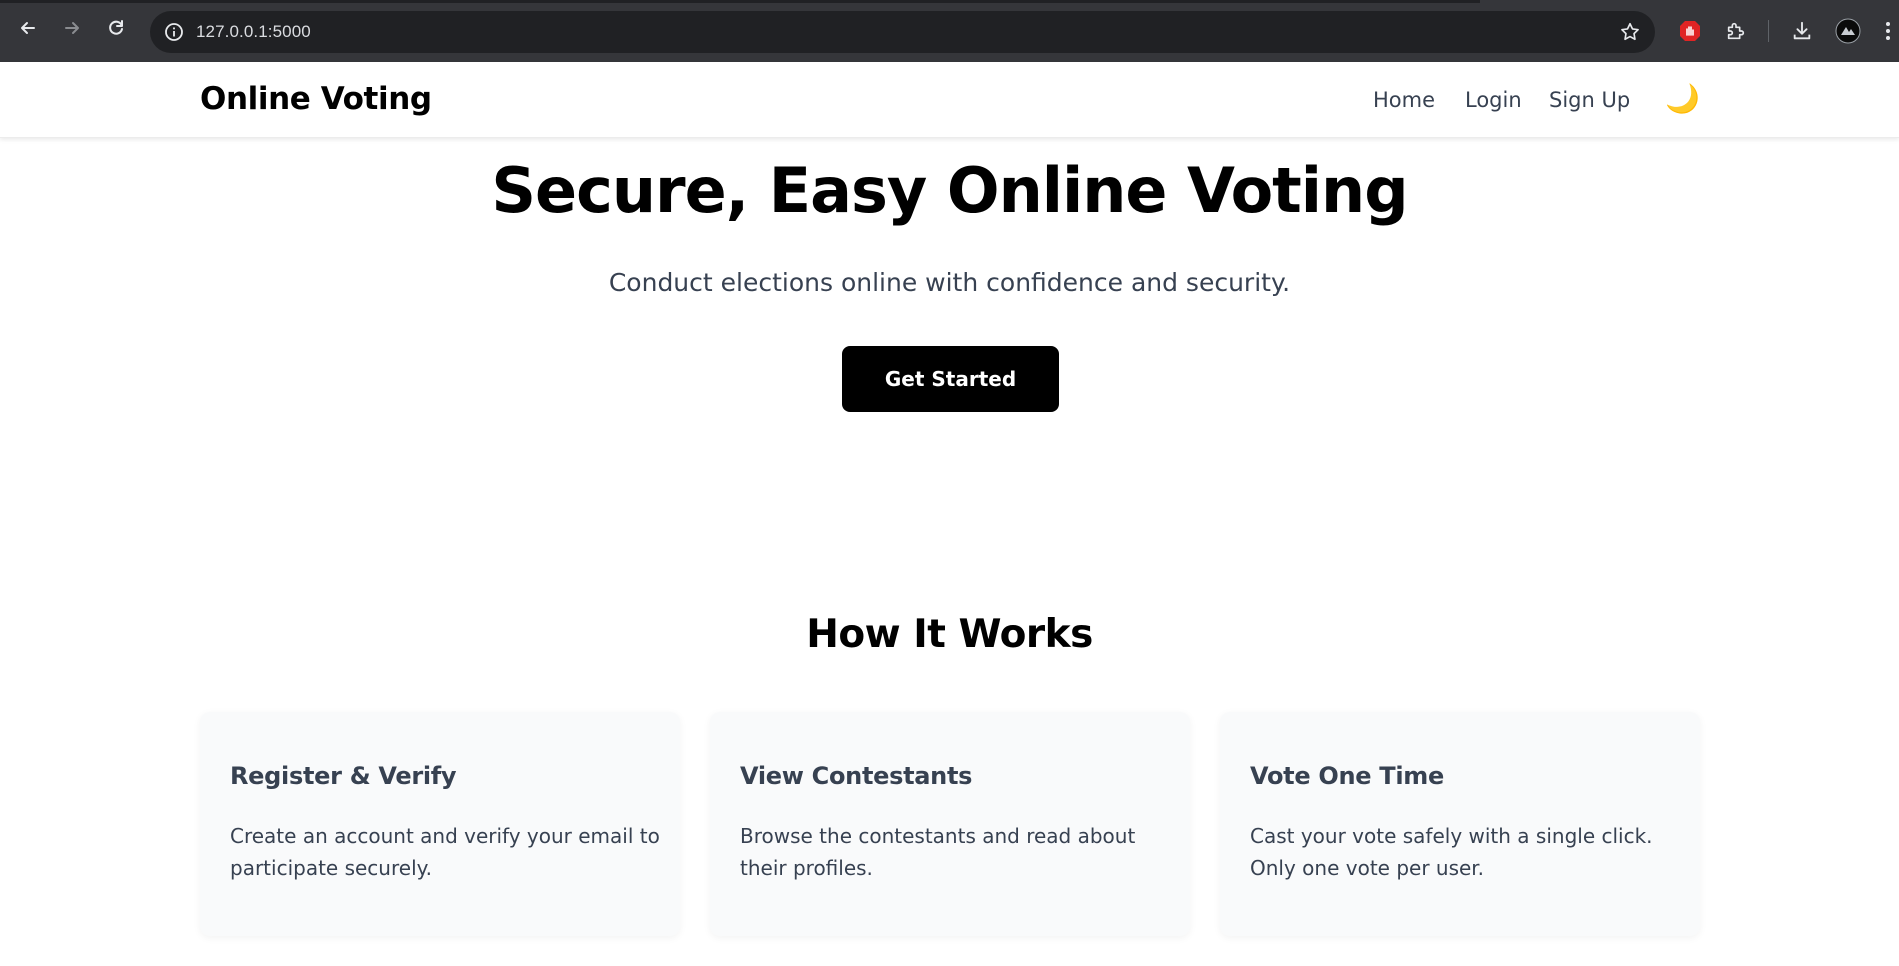 Image resolution: width=1899 pixels, height=966 pixels. I want to click on moon-icon: 🌙, so click(1682, 98).